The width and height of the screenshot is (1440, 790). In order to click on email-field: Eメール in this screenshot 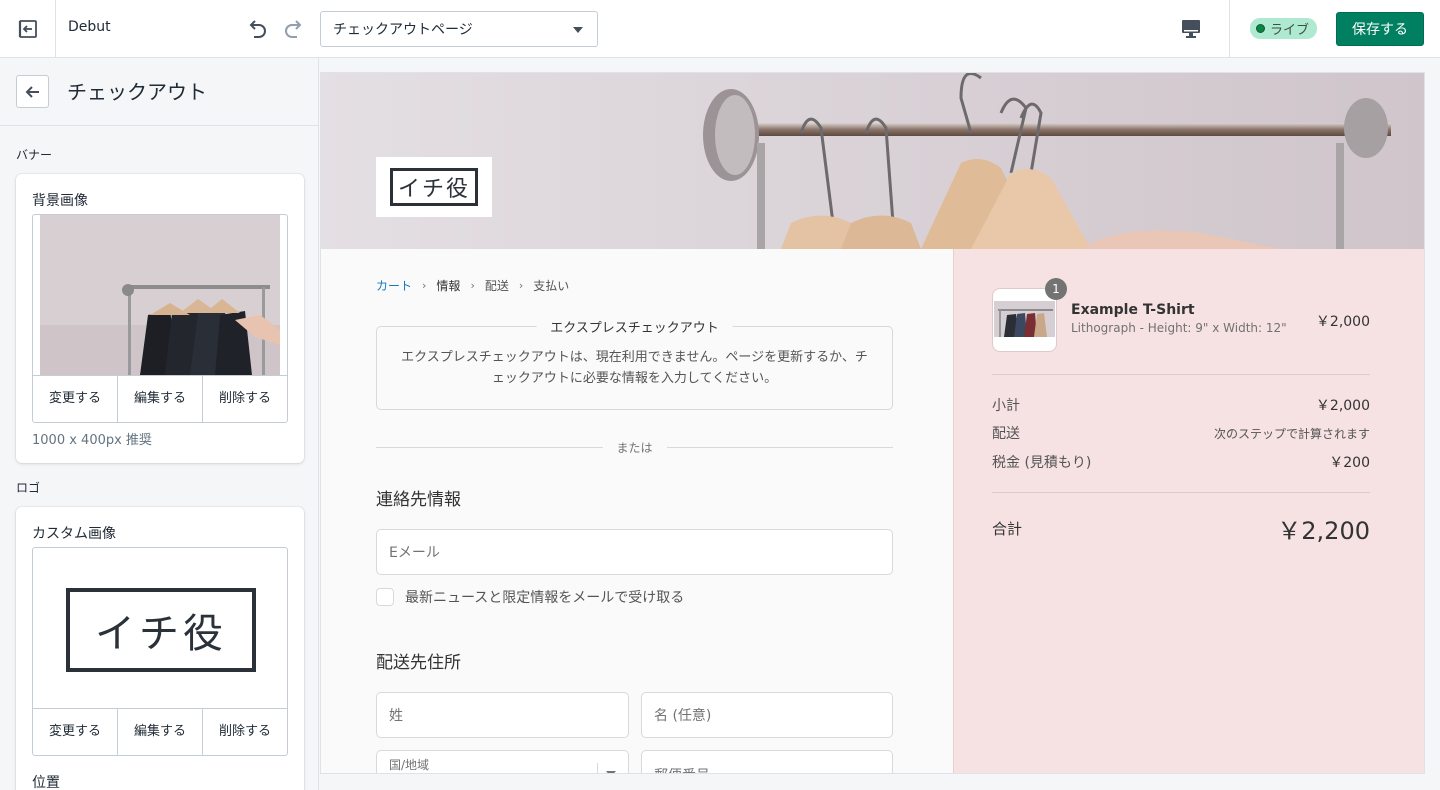, I will do `click(634, 552)`.